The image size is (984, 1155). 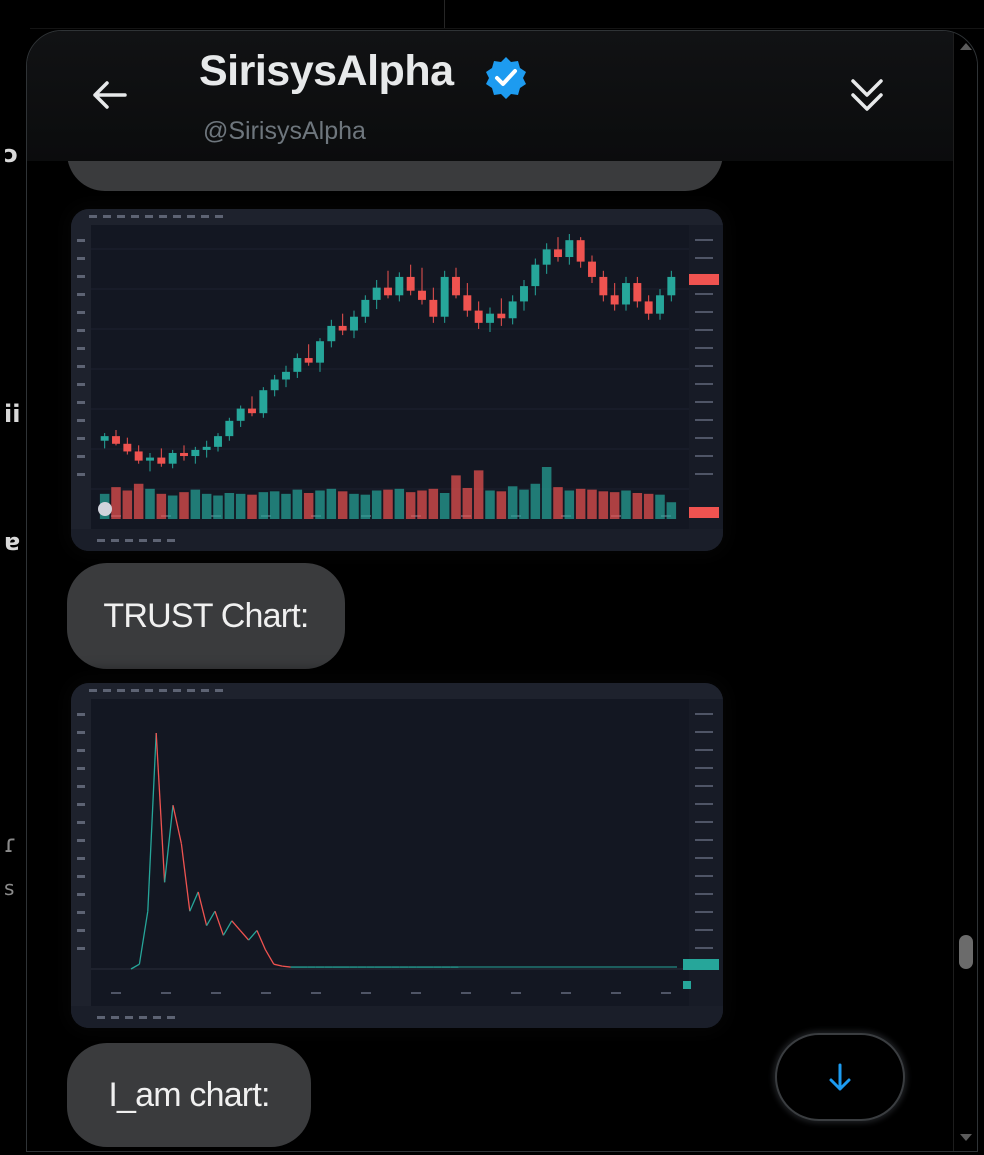 What do you see at coordinates (10, 844) in the screenshot?
I see `background-text-fragment: ɾ` at bounding box center [10, 844].